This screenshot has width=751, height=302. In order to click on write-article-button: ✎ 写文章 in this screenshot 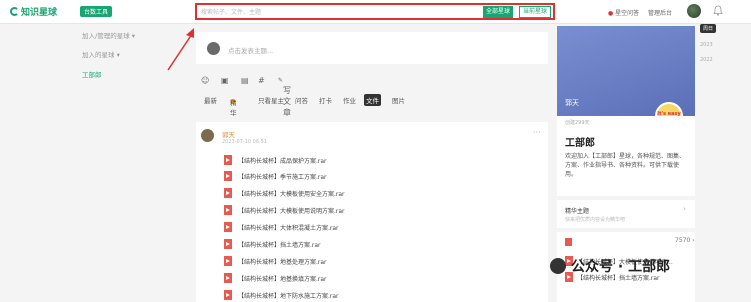, I will do `click(284, 97)`.